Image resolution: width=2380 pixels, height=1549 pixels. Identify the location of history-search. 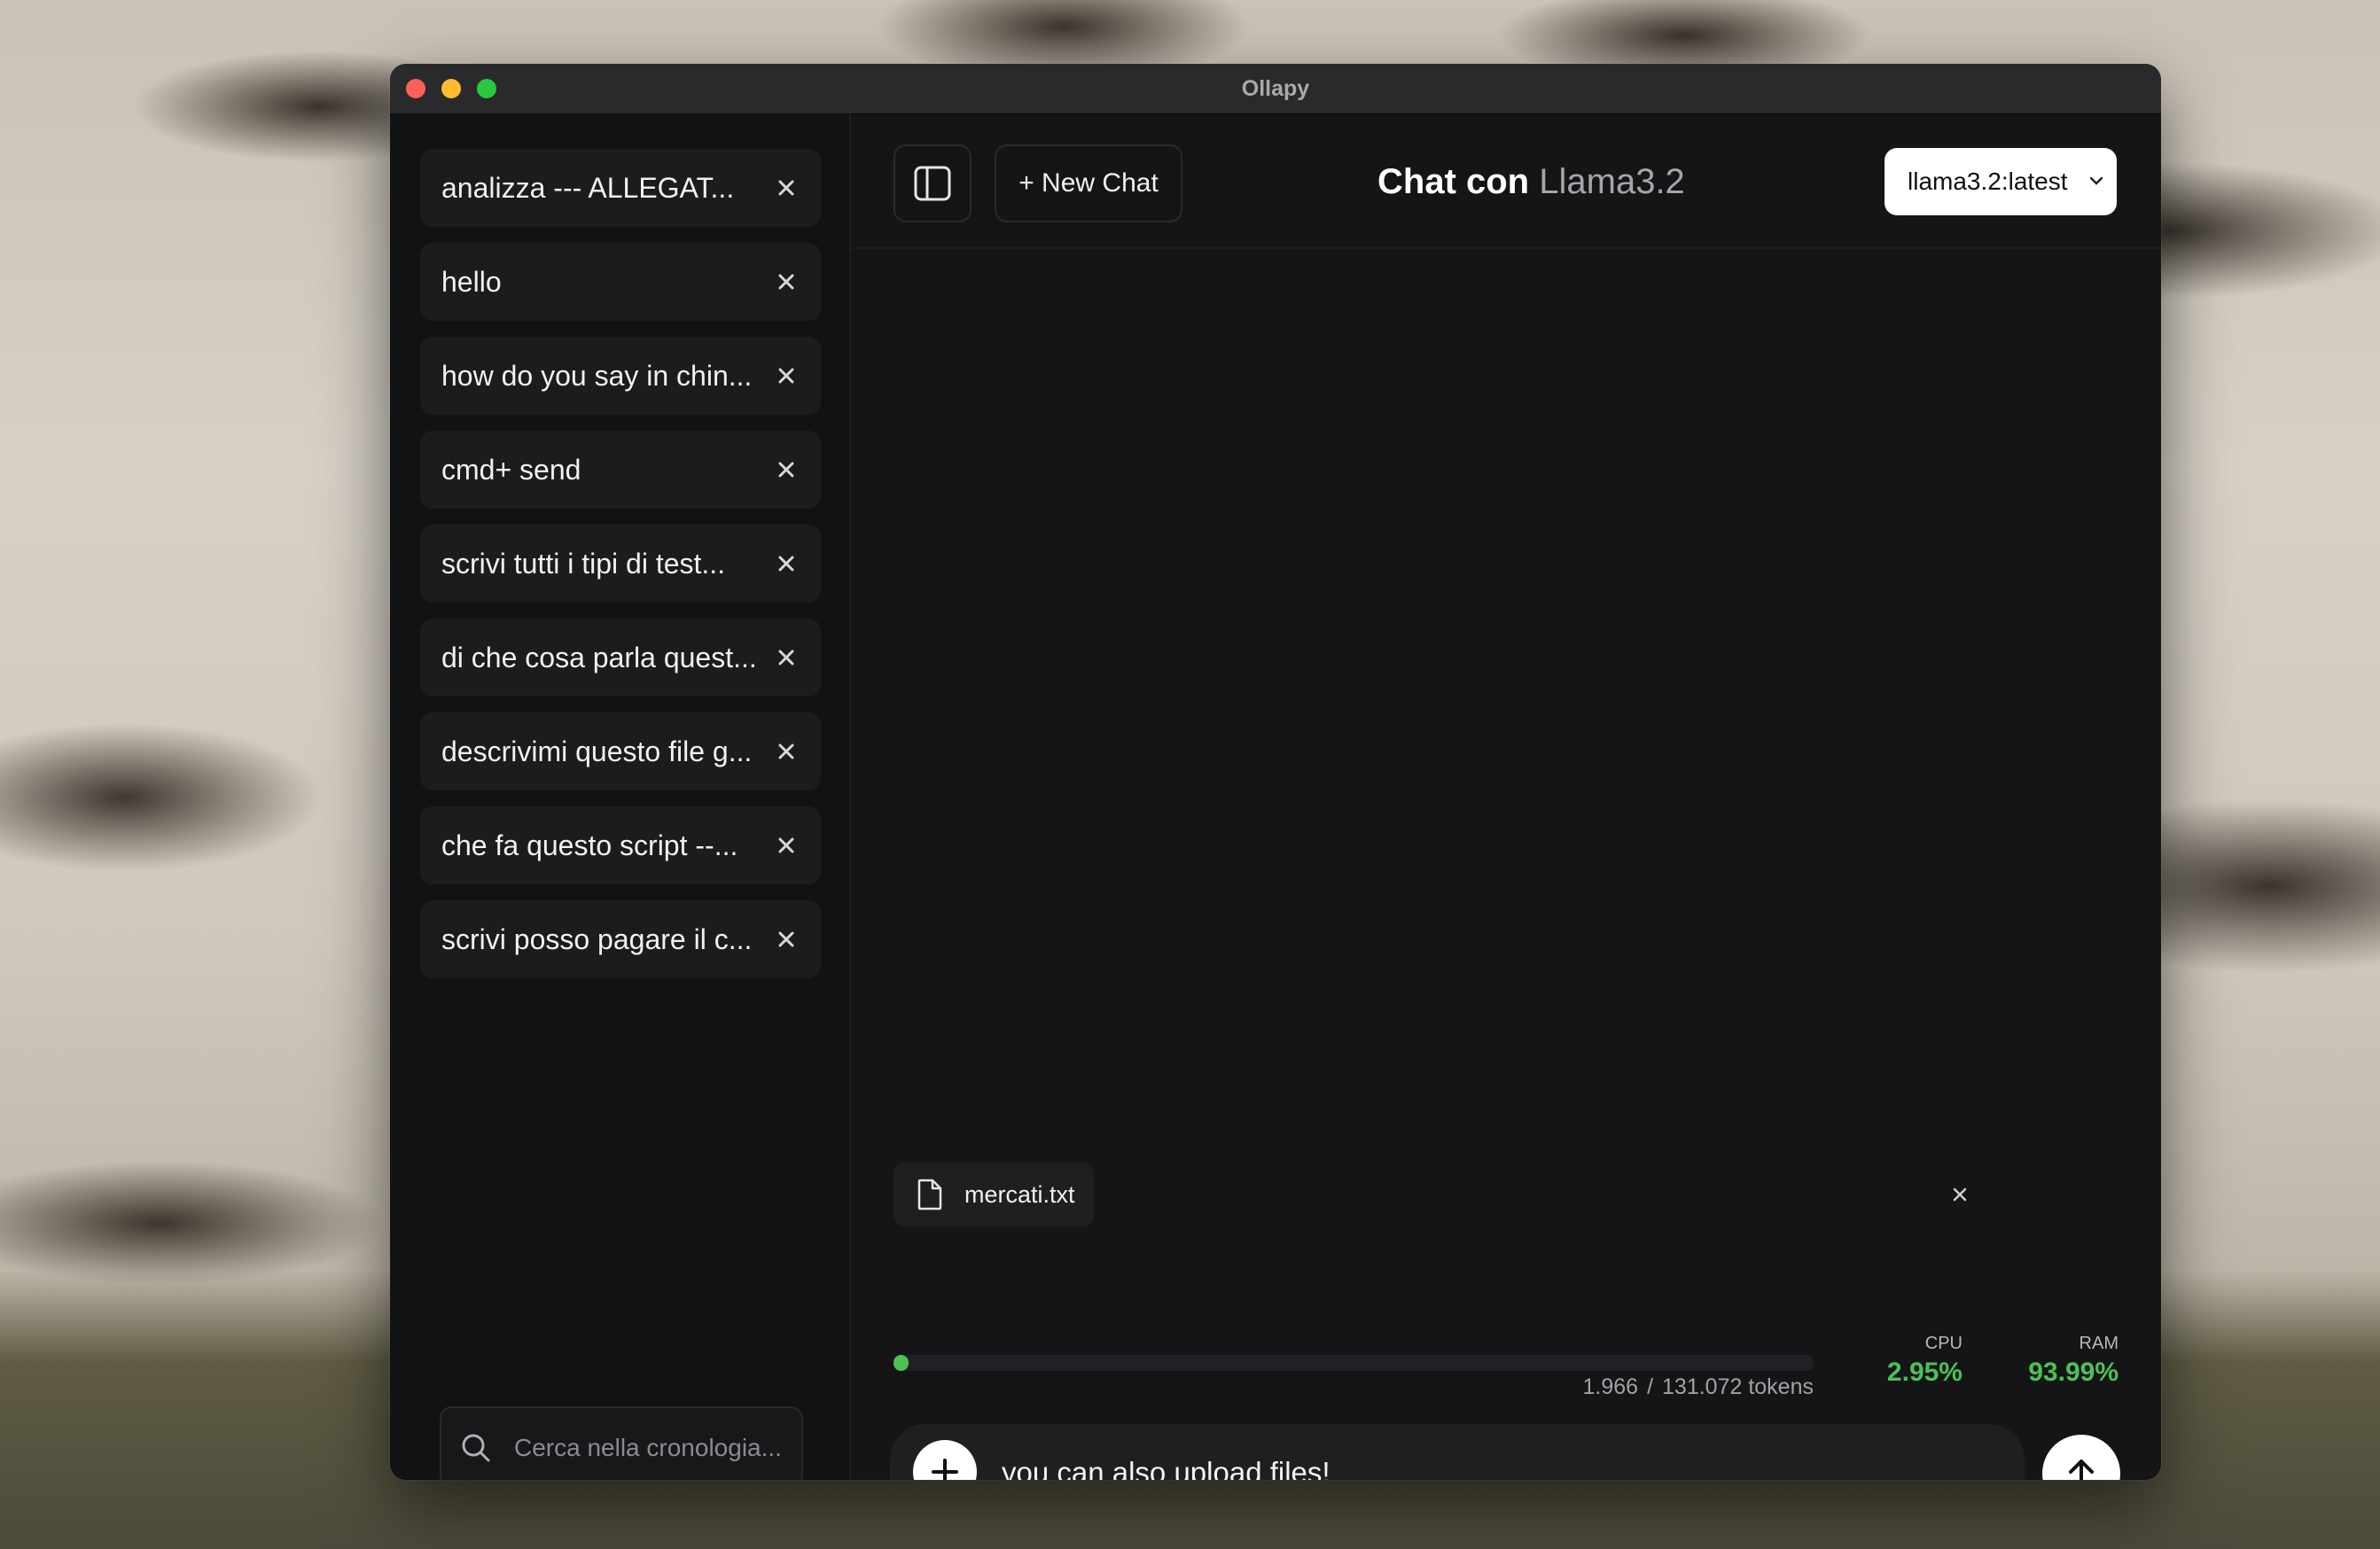
(621, 1443).